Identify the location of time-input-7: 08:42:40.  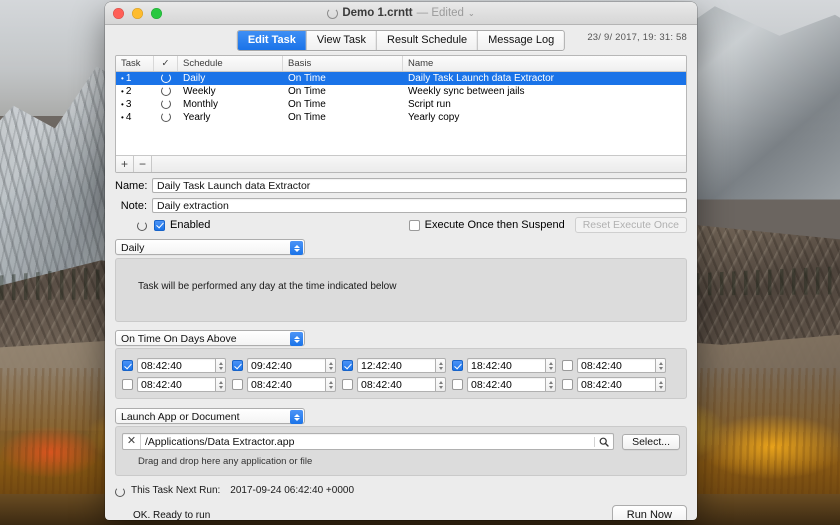
(286, 384).